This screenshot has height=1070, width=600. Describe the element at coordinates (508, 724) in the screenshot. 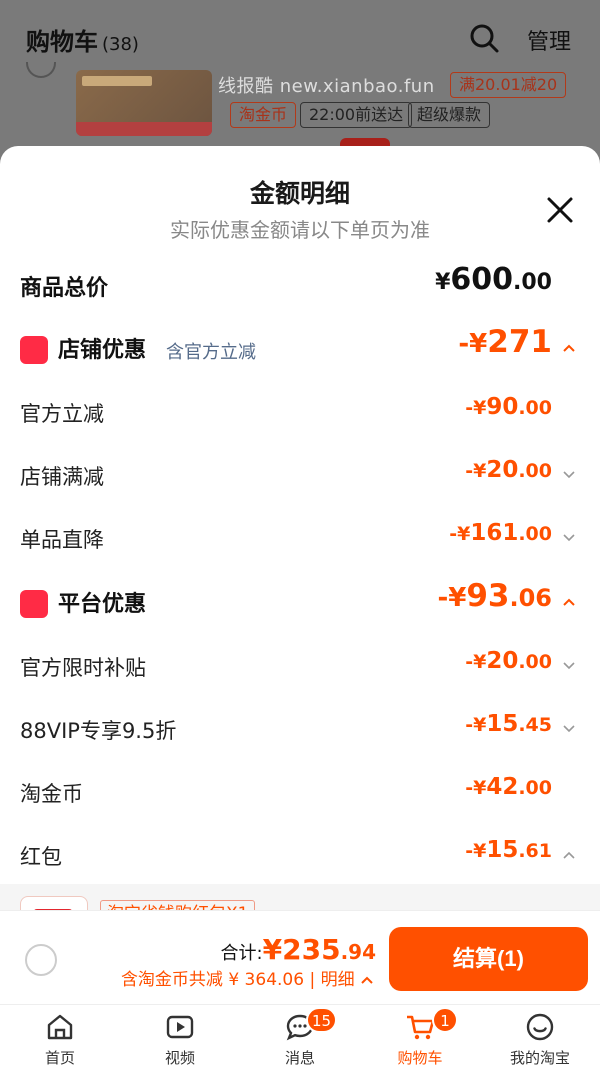

I see `discount-item-value: -¥15.45` at that location.